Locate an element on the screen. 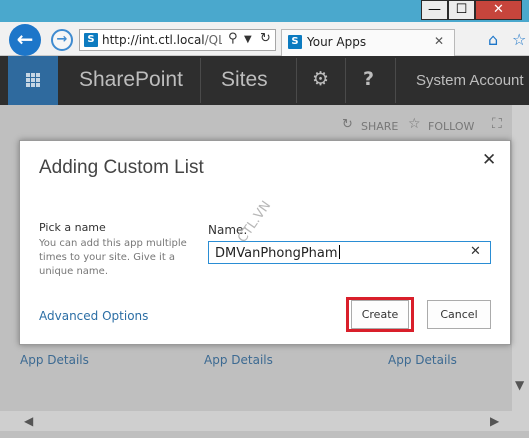 The image size is (529, 438). scroll-right-icon: ▶ is located at coordinates (494, 421).